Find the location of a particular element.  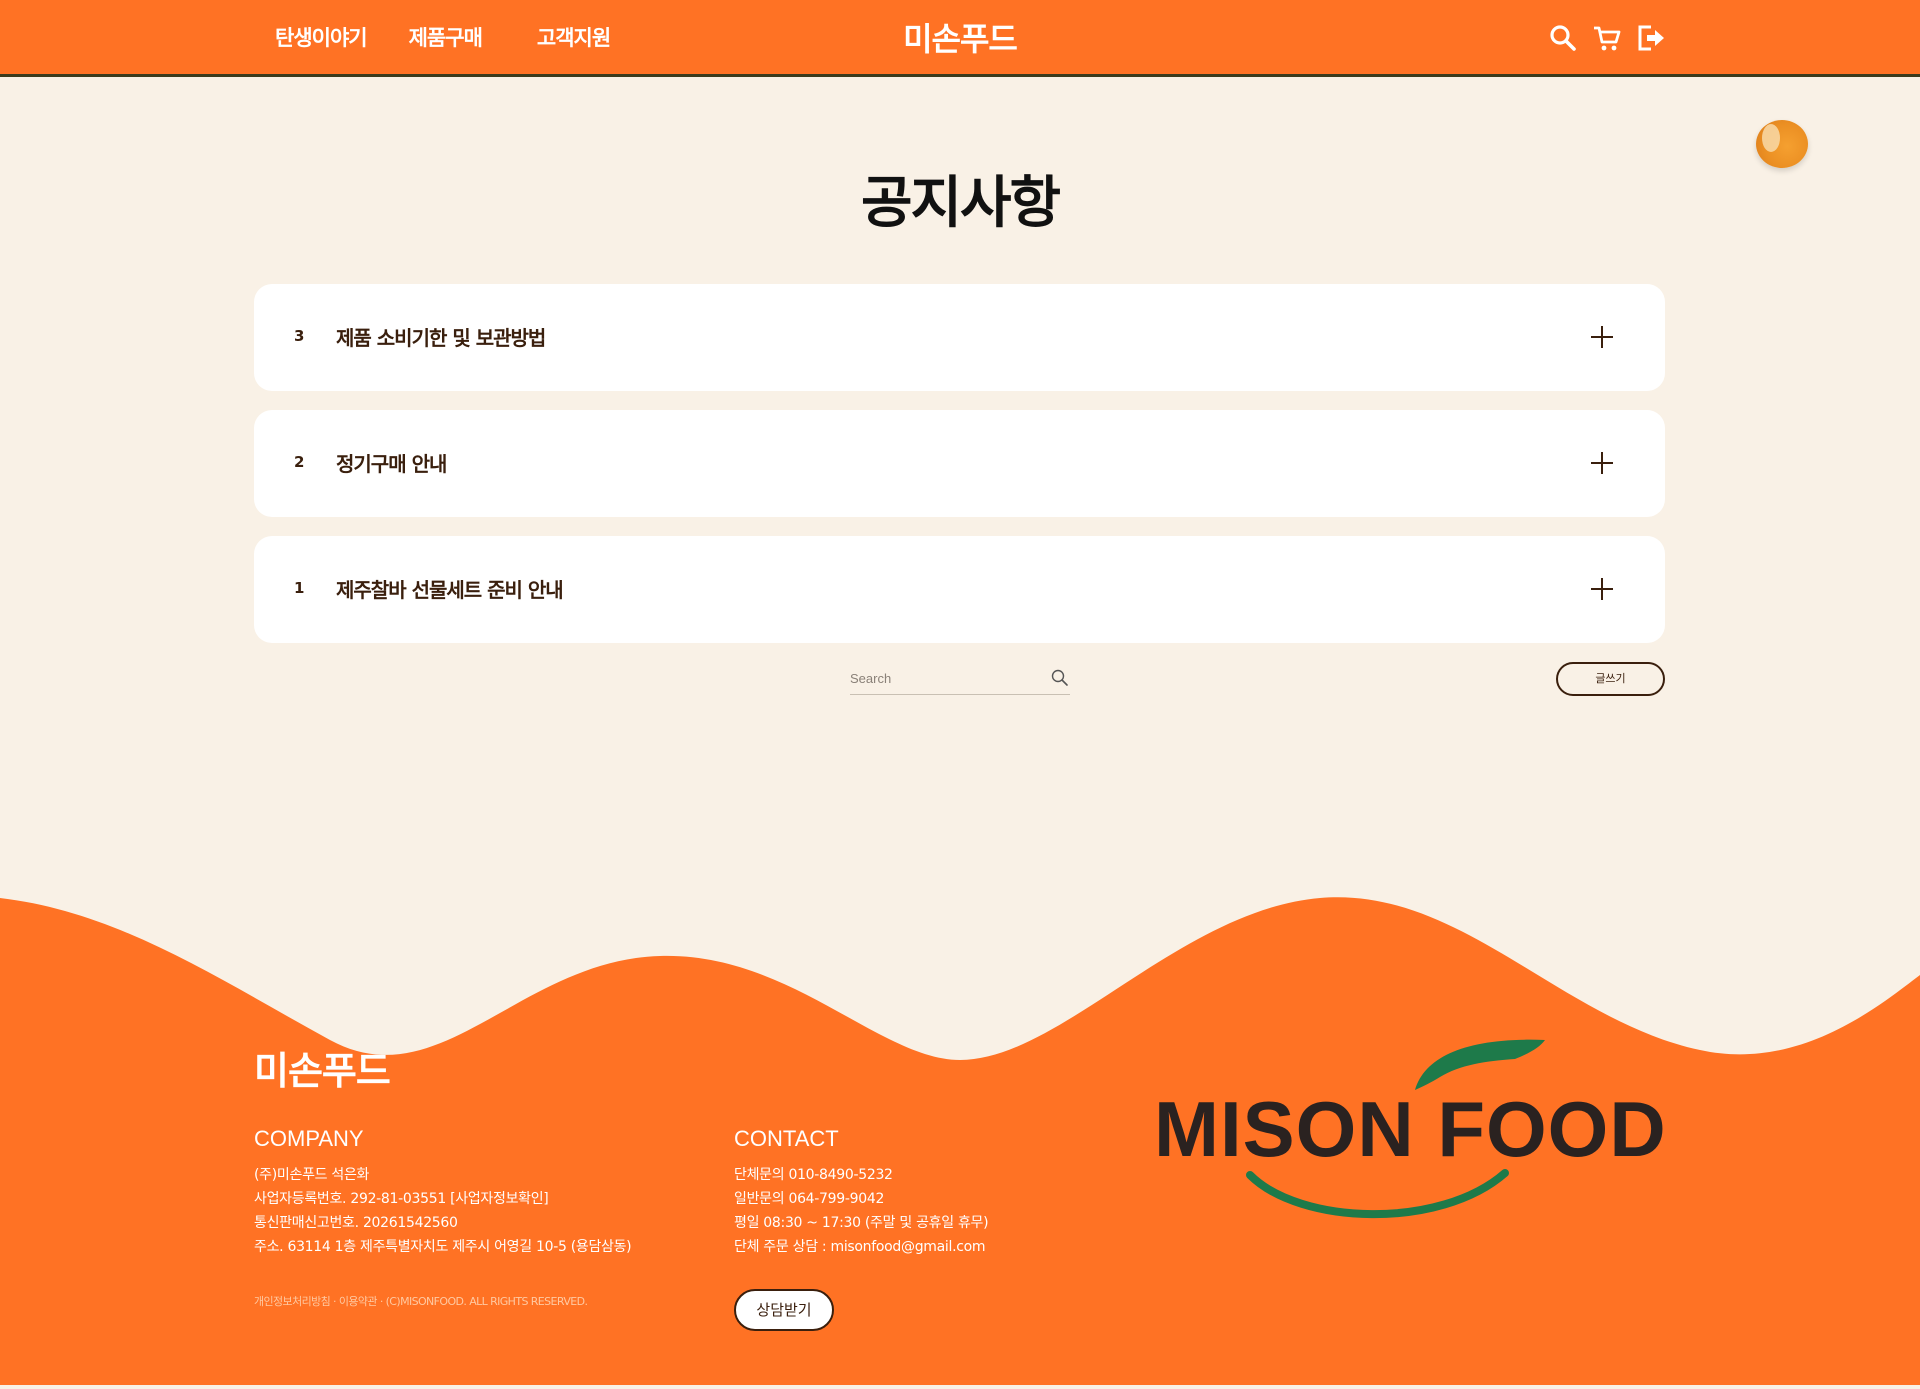

company-line: 통신판매신고번호. 20261542560 is located at coordinates (356, 1223).